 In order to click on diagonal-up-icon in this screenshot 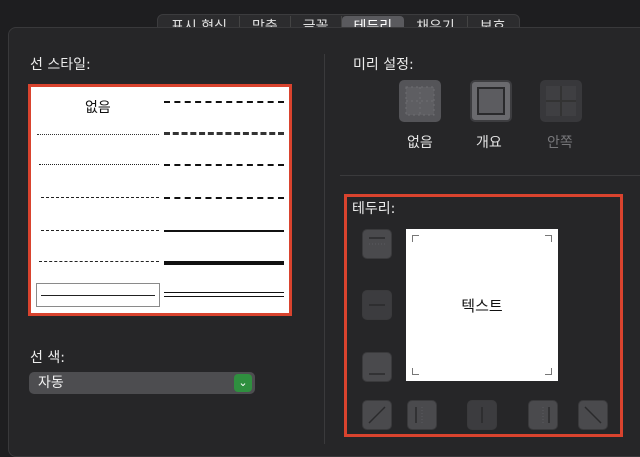, I will do `click(377, 415)`.